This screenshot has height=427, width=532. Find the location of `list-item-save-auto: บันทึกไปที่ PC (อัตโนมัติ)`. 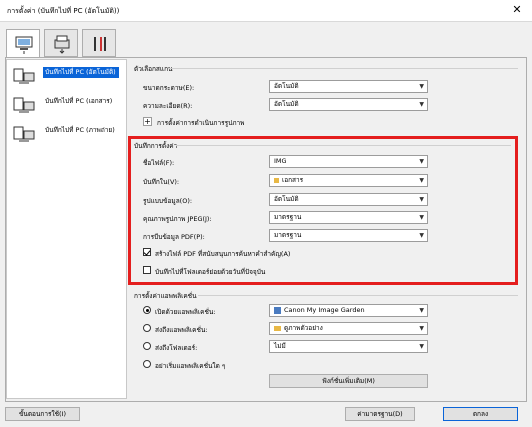

list-item-save-auto: บันทึกไปที่ PC (อัตโนมัติ) is located at coordinates (67, 78).